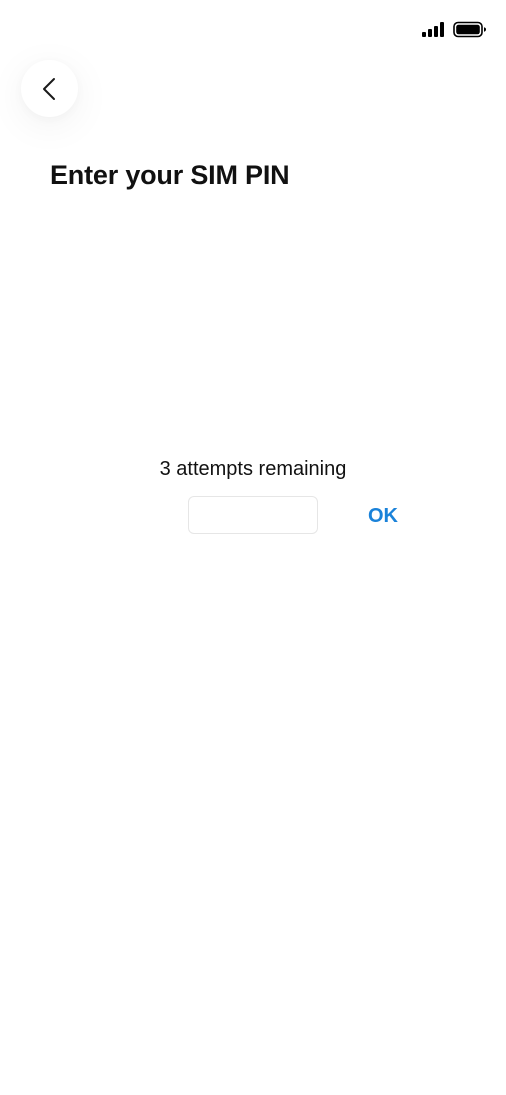  What do you see at coordinates (253, 30) in the screenshot?
I see `status-bar` at bounding box center [253, 30].